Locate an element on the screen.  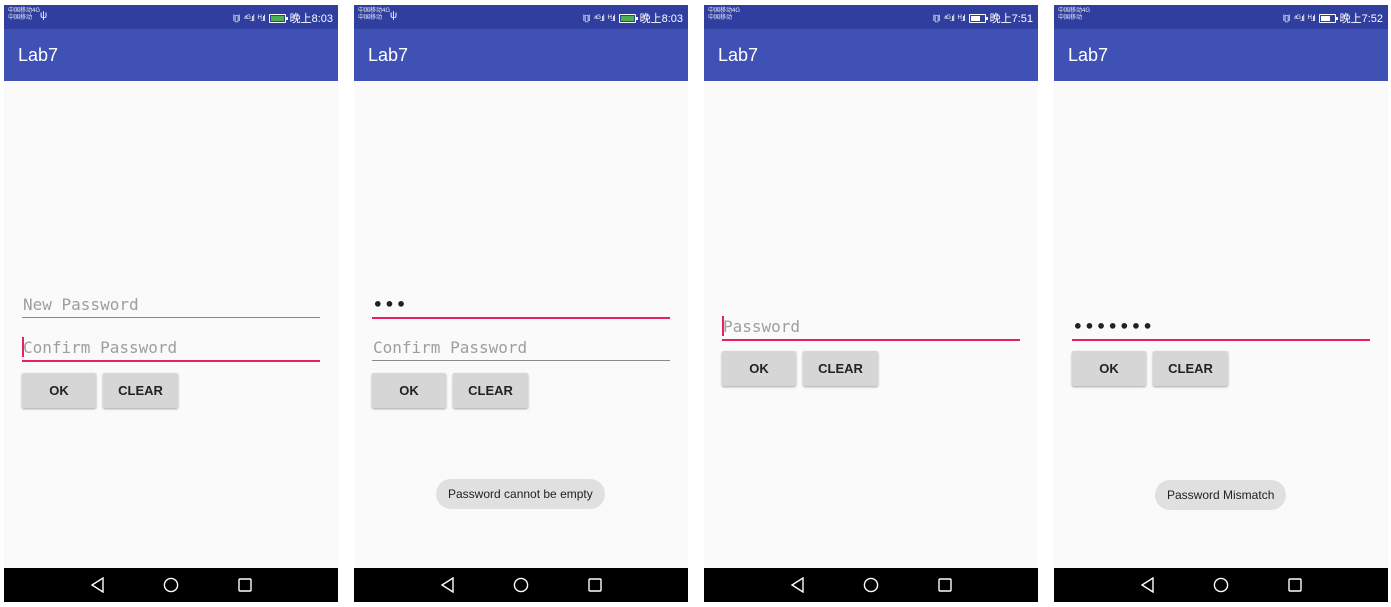
status-icons: ǀ▯ǀ ⁴ᴳ.ıl ᴴ.ıl 晚上7:51 is located at coordinates (983, 18).